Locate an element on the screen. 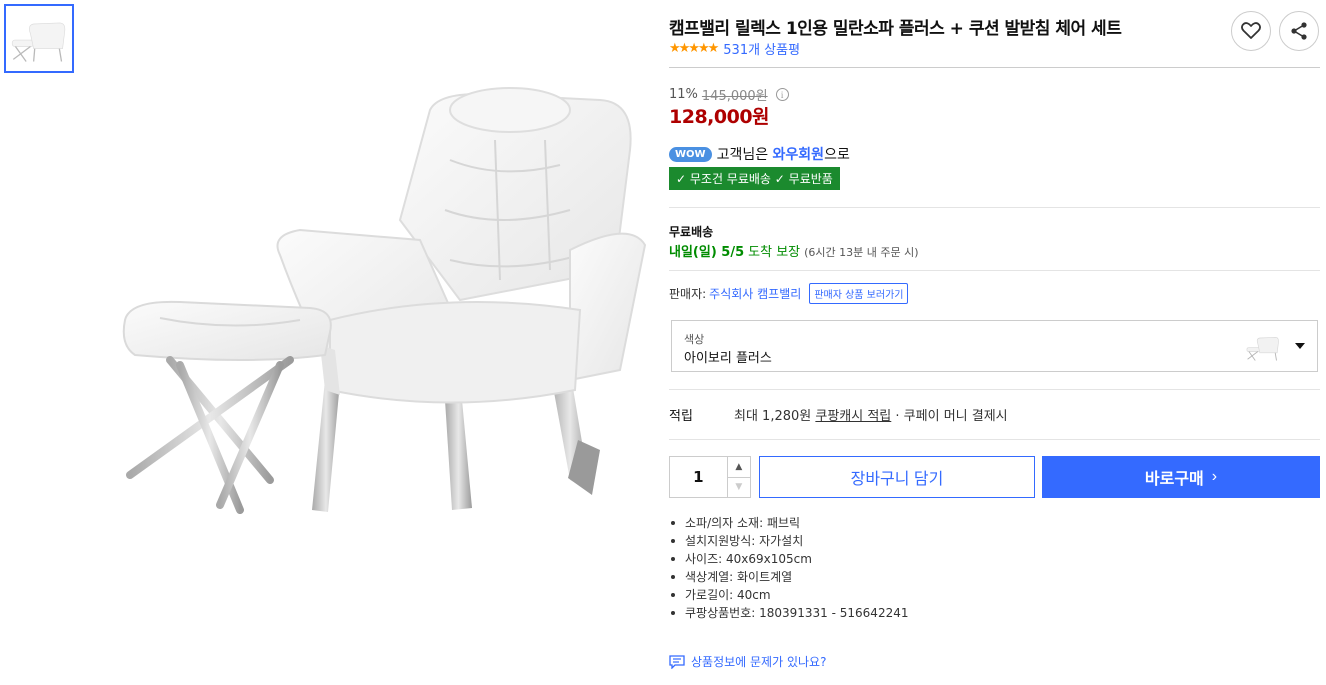  free-shipping-return-badge: ✓ 무조건 무료배송 ✓ 무료반품 is located at coordinates (754, 178).